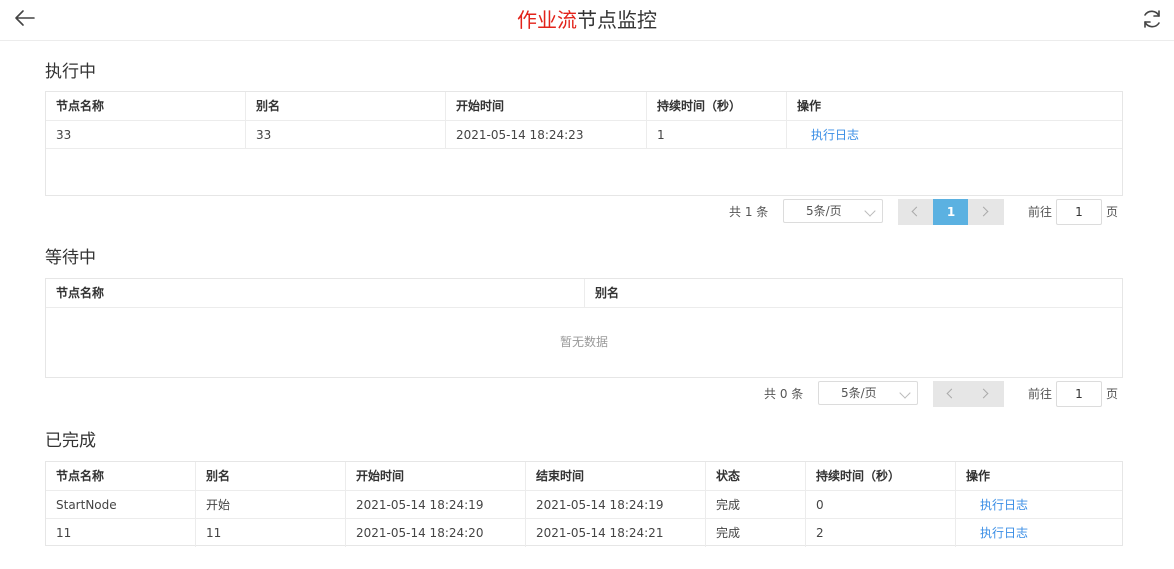 This screenshot has width=1174, height=569. I want to click on table-header-row: 节点名称 别名 开始时间 持续时间（秒） 操作, so click(584, 106).